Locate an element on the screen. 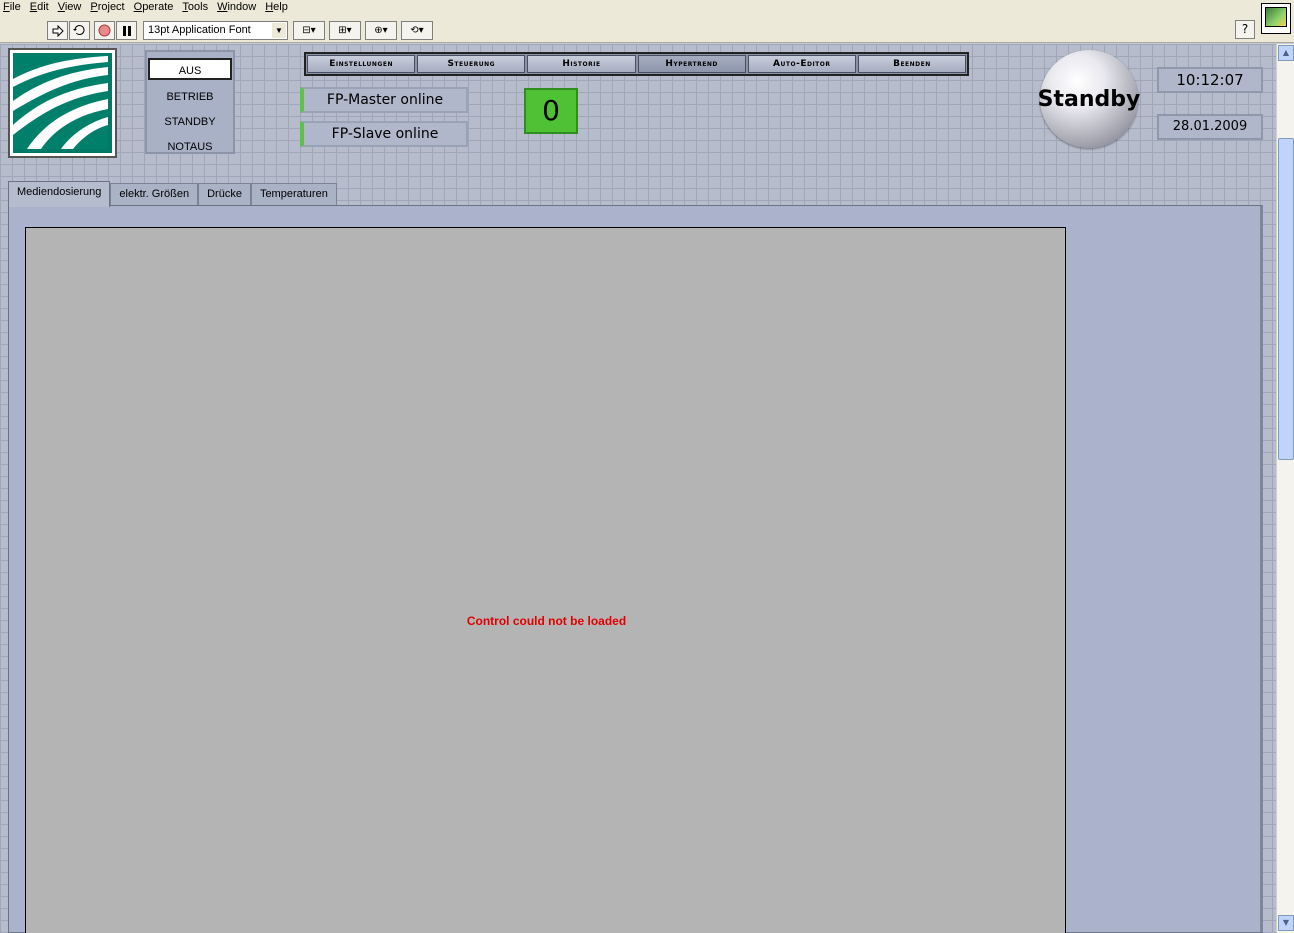 Image resolution: width=1294 pixels, height=933 pixels. menu-project: Project is located at coordinates (108, 7).